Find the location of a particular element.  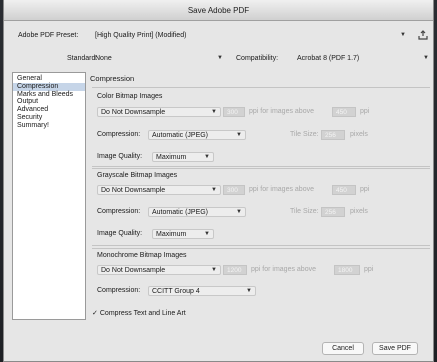

compatibility-label: Compatibility: is located at coordinates (257, 58).